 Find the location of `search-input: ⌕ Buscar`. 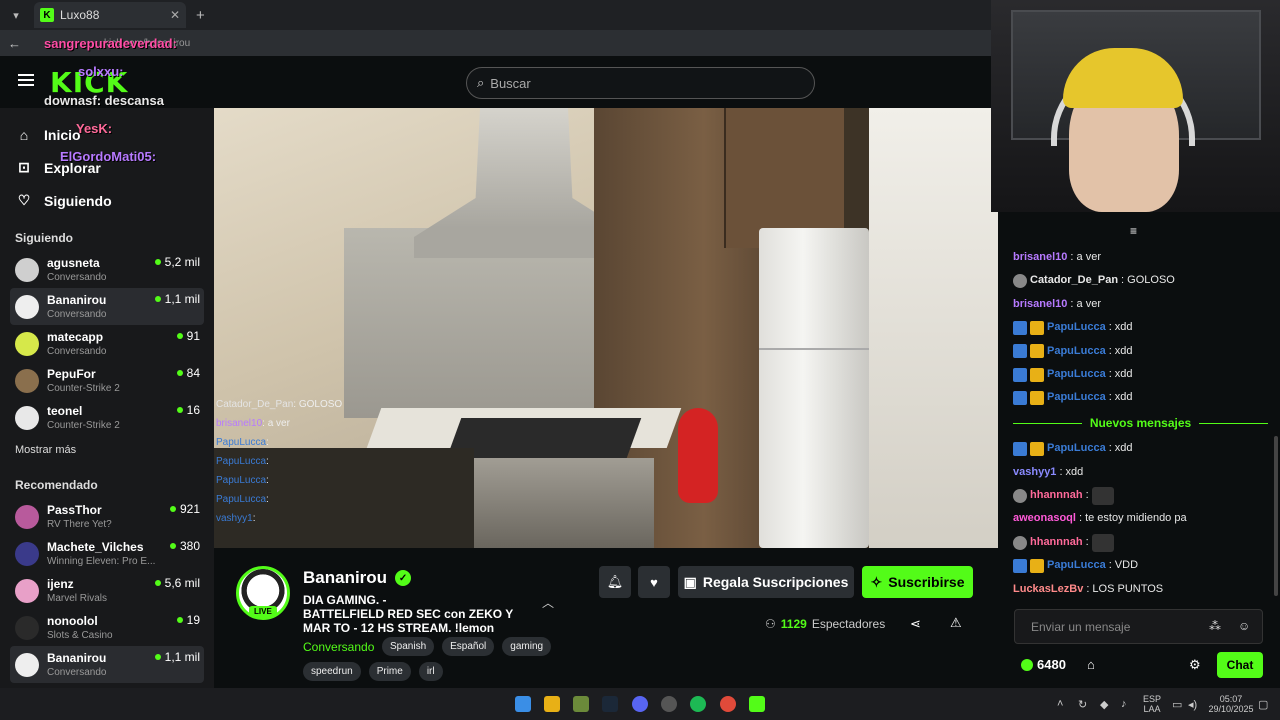

search-input: ⌕ Buscar is located at coordinates (640, 83).